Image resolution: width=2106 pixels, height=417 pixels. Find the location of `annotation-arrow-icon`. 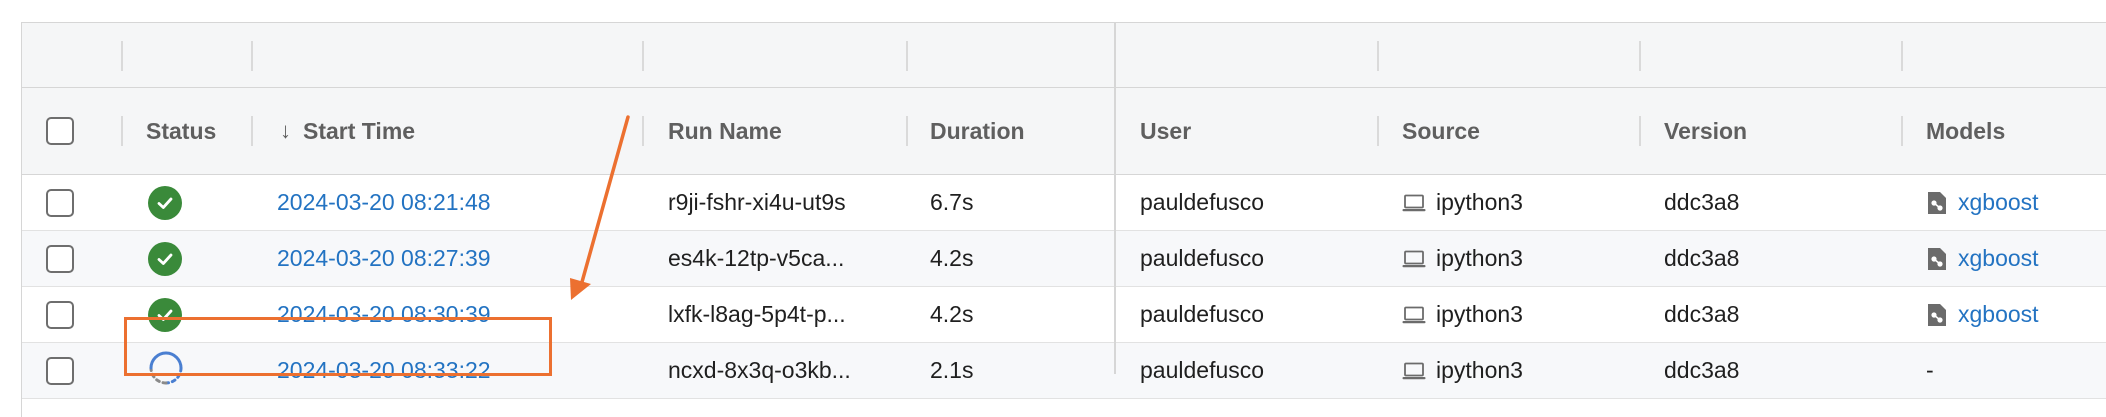

annotation-arrow-icon is located at coordinates (600, 207).